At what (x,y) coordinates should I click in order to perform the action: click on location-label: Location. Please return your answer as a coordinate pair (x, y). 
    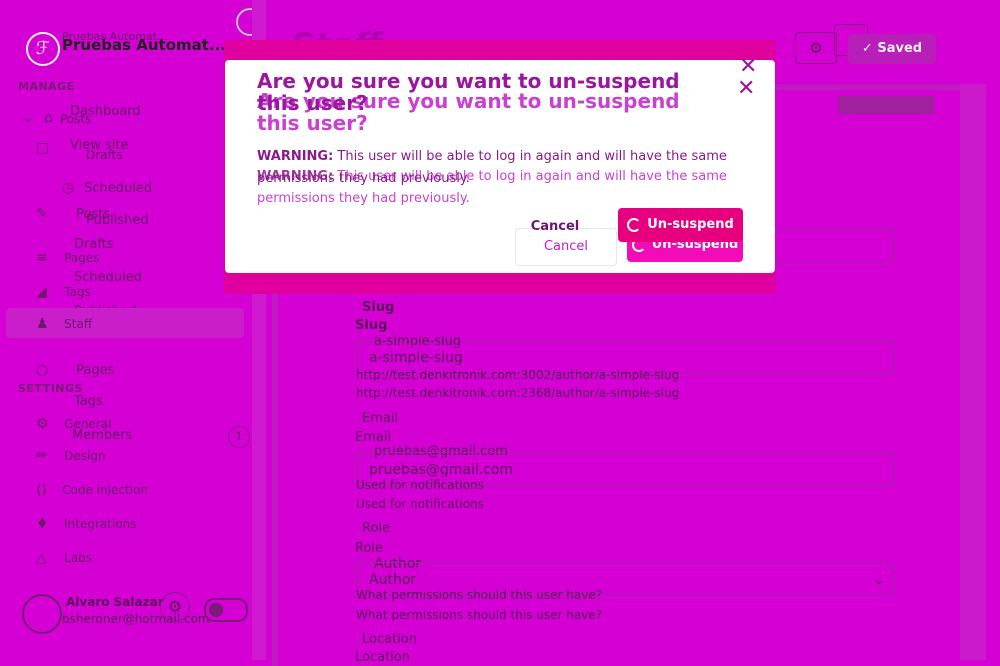
    Looking at the image, I should click on (382, 657).